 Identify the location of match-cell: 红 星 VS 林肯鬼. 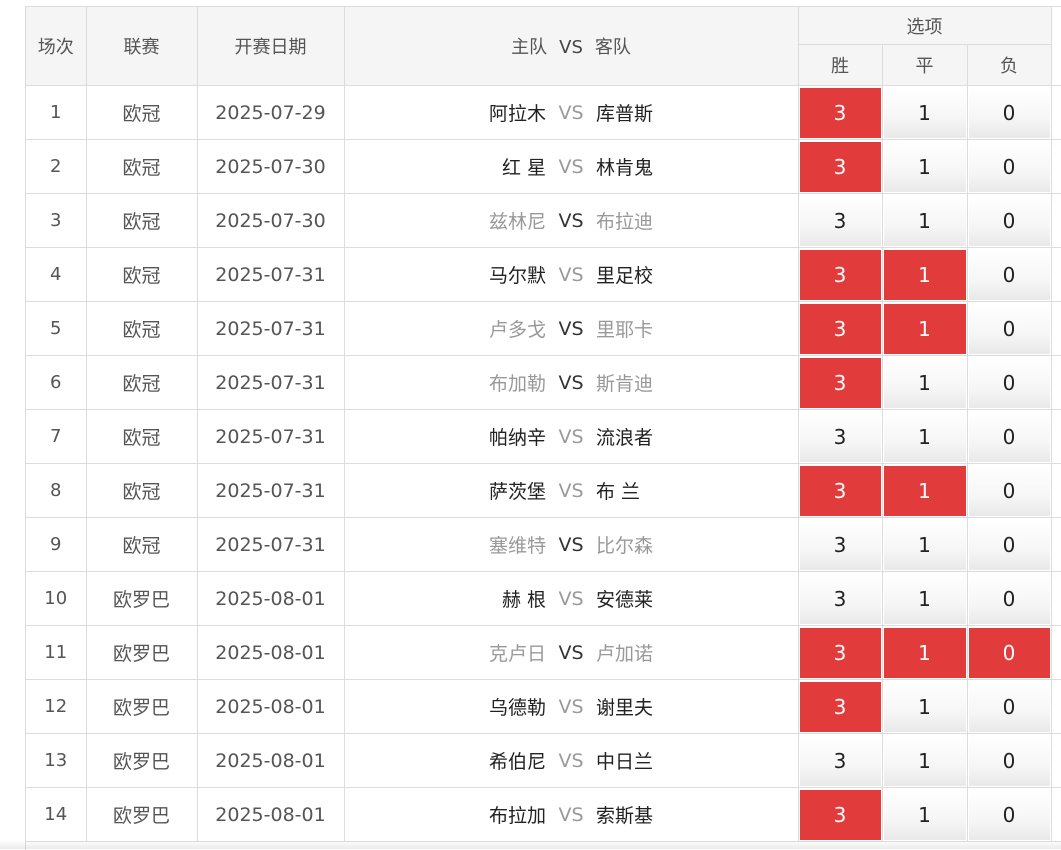
(571, 166).